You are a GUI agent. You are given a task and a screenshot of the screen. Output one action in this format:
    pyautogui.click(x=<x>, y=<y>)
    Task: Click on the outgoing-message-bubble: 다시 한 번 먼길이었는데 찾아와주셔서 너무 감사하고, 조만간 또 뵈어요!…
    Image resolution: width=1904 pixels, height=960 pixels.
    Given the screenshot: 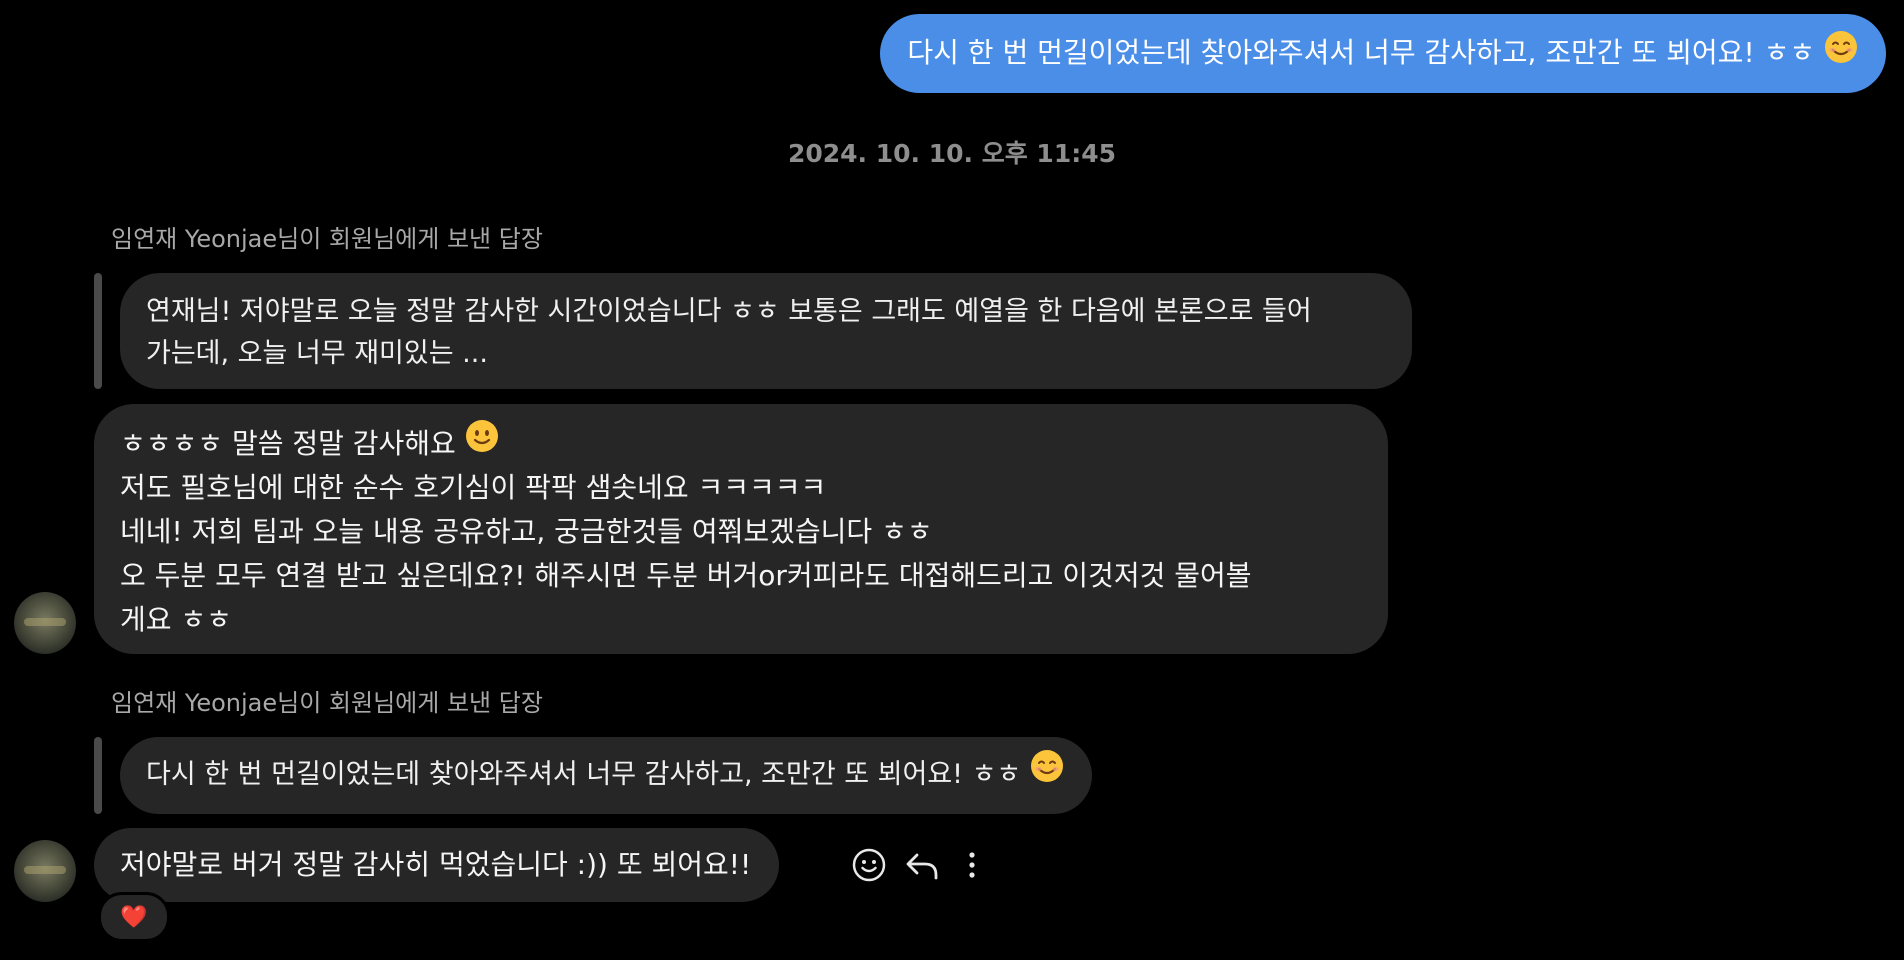 What is the action you would take?
    pyautogui.click(x=1383, y=53)
    